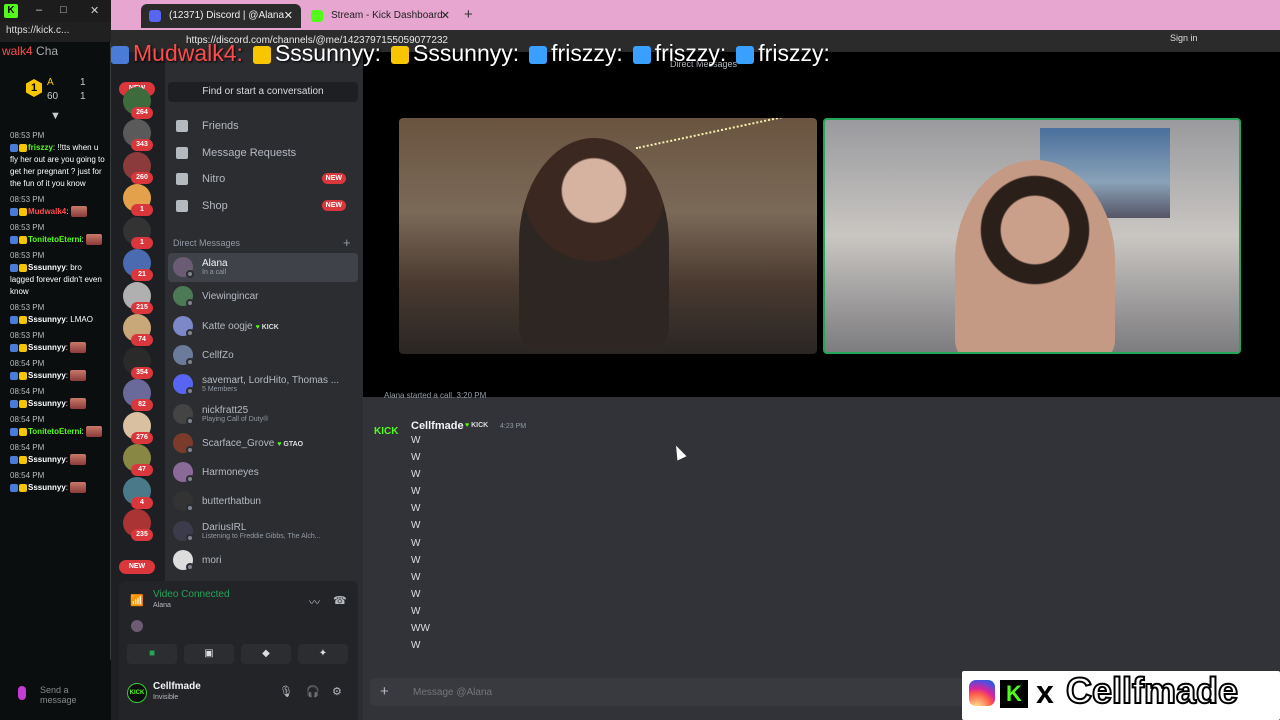 Image resolution: width=1280 pixels, height=720 pixels. I want to click on attach-button: +, so click(384, 691).